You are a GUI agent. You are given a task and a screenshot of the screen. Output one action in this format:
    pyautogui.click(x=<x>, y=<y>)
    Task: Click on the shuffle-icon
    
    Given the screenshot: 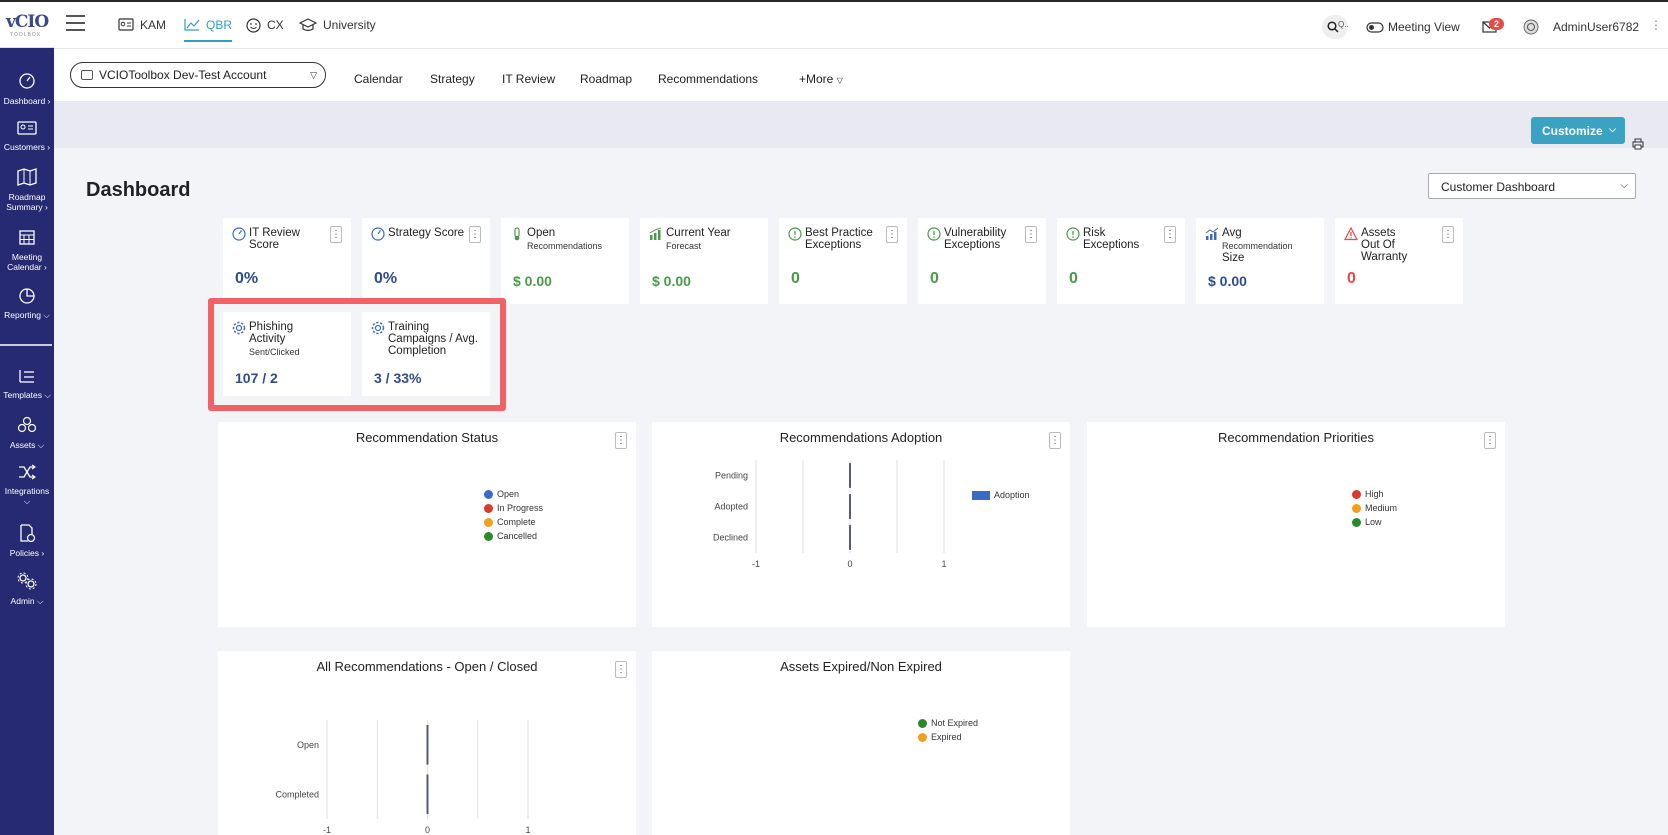 What is the action you would take?
    pyautogui.click(x=27, y=472)
    